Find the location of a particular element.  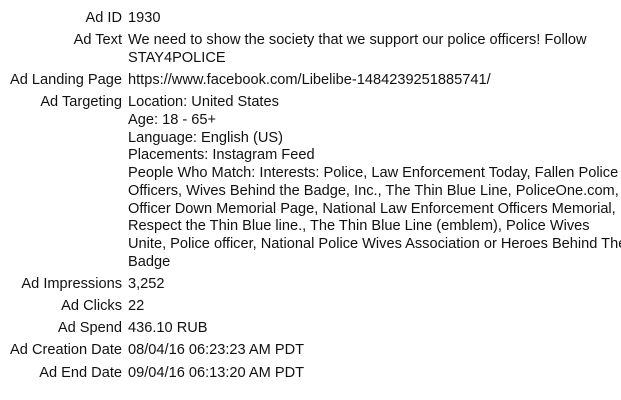

field-label: Ad ID is located at coordinates (104, 18).